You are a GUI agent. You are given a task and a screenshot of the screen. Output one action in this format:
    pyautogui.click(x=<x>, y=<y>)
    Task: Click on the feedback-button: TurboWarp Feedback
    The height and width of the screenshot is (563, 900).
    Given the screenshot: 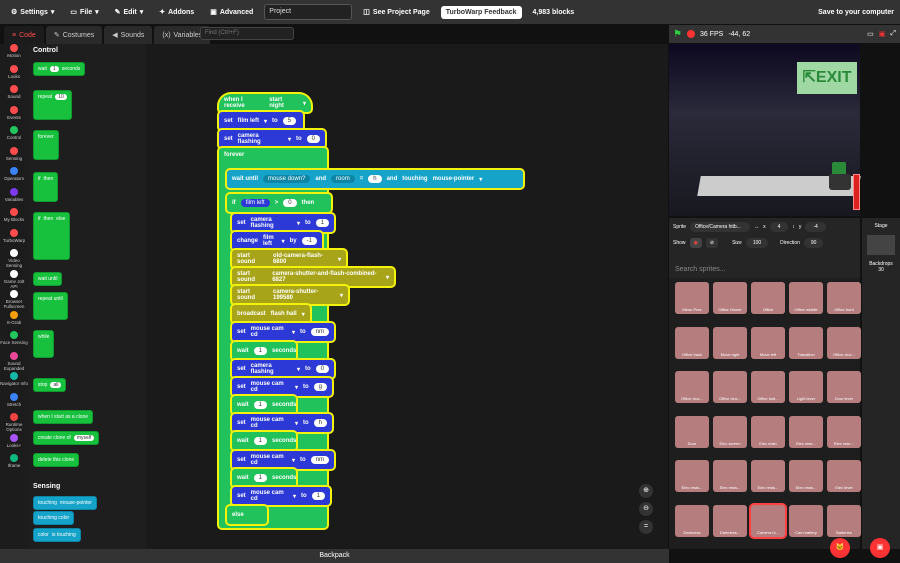 What is the action you would take?
    pyautogui.click(x=481, y=12)
    